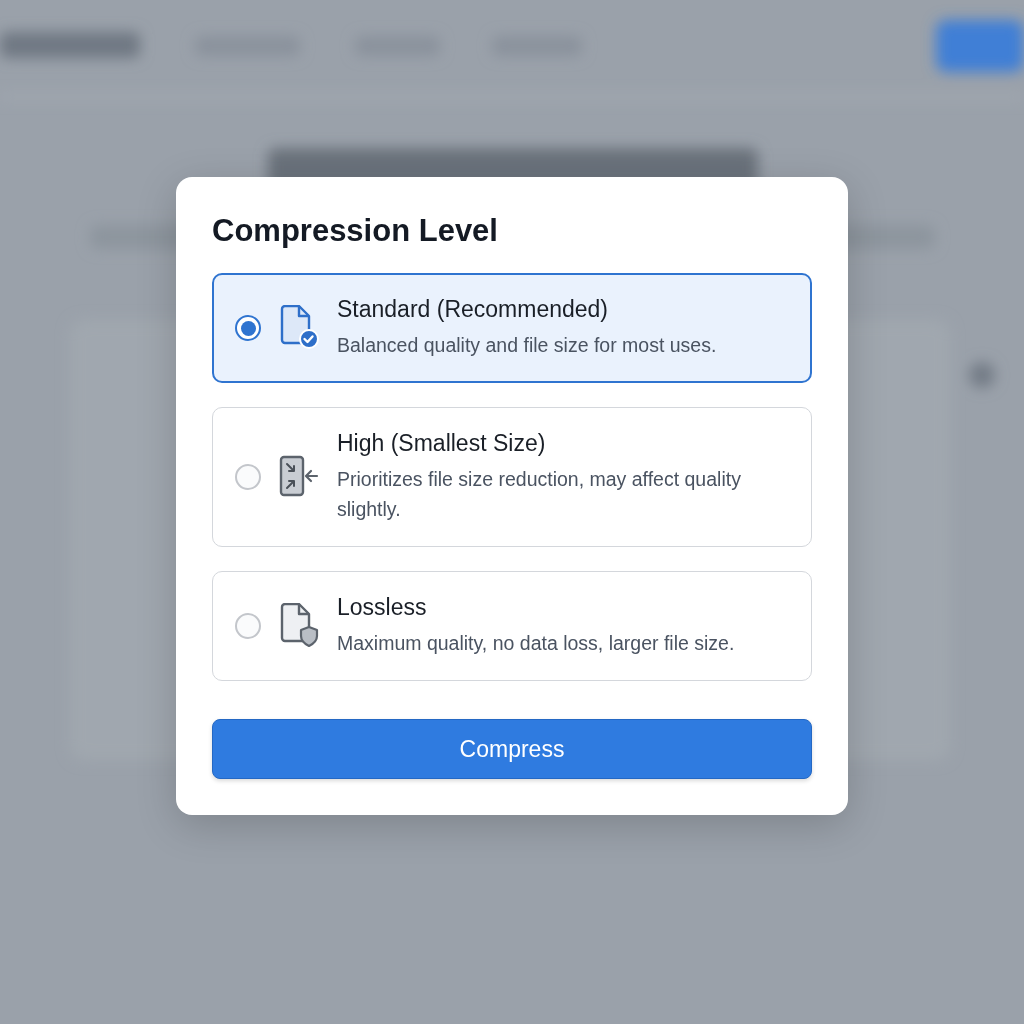  What do you see at coordinates (299, 328) in the screenshot?
I see `document-check-icon` at bounding box center [299, 328].